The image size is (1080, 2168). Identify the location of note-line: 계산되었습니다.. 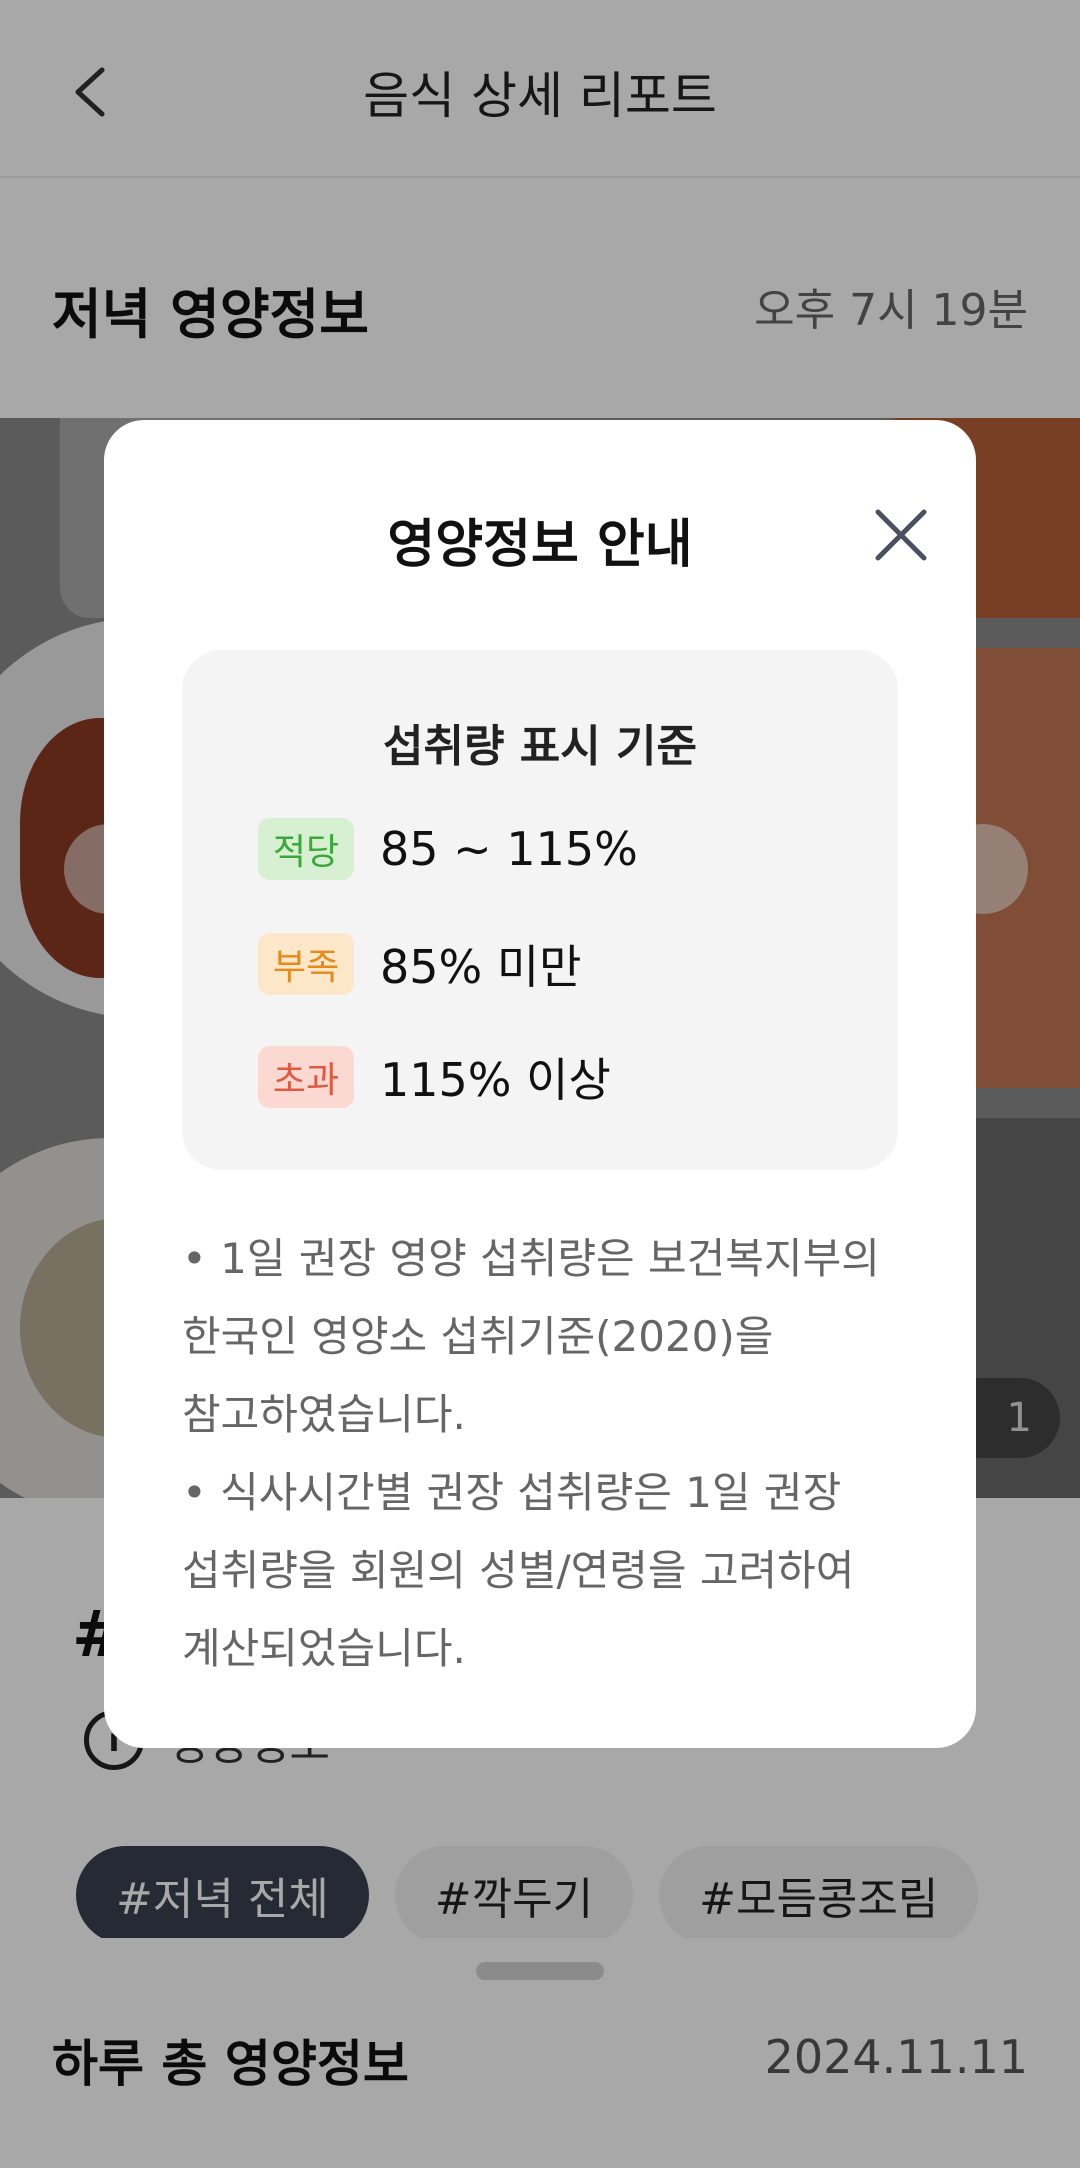
(324, 1648).